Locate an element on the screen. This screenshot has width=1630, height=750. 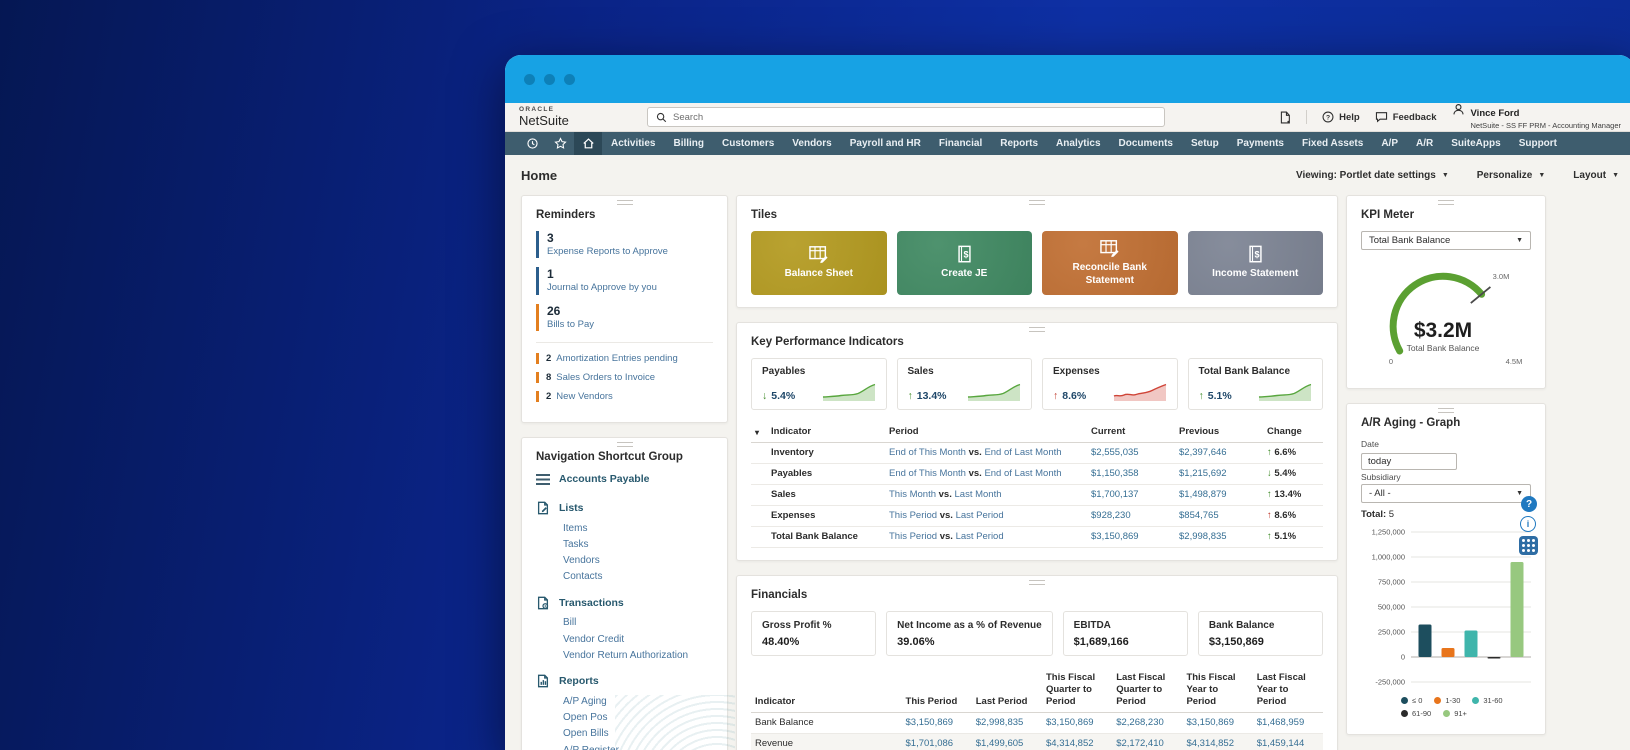
personalize-dropdown: Personalize ▼ is located at coordinates (1511, 175).